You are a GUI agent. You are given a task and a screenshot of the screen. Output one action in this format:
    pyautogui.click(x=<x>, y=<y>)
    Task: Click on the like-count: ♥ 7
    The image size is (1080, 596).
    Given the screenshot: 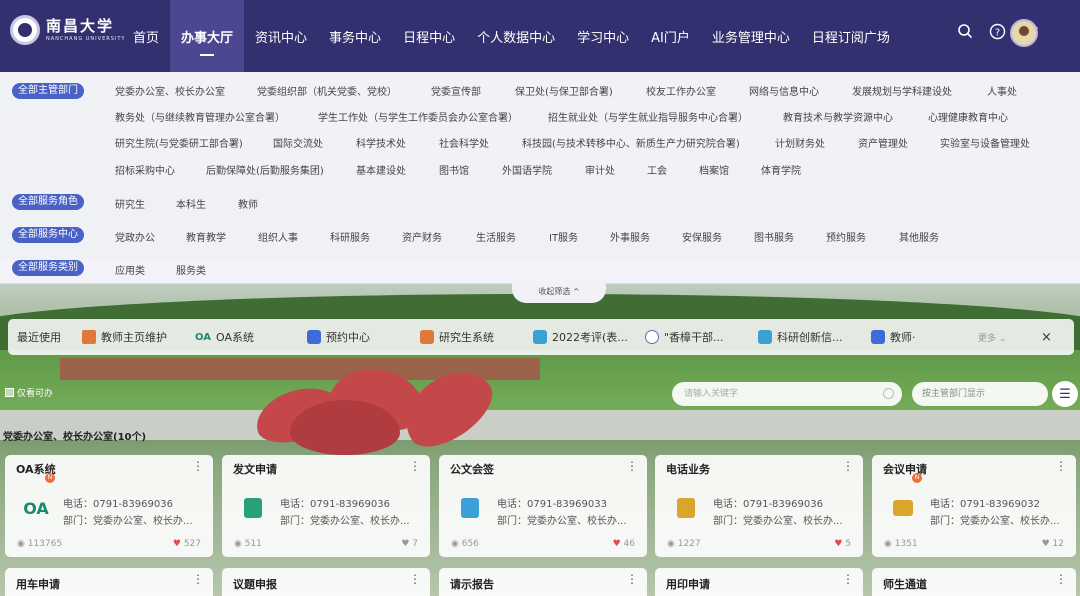 What is the action you would take?
    pyautogui.click(x=409, y=544)
    